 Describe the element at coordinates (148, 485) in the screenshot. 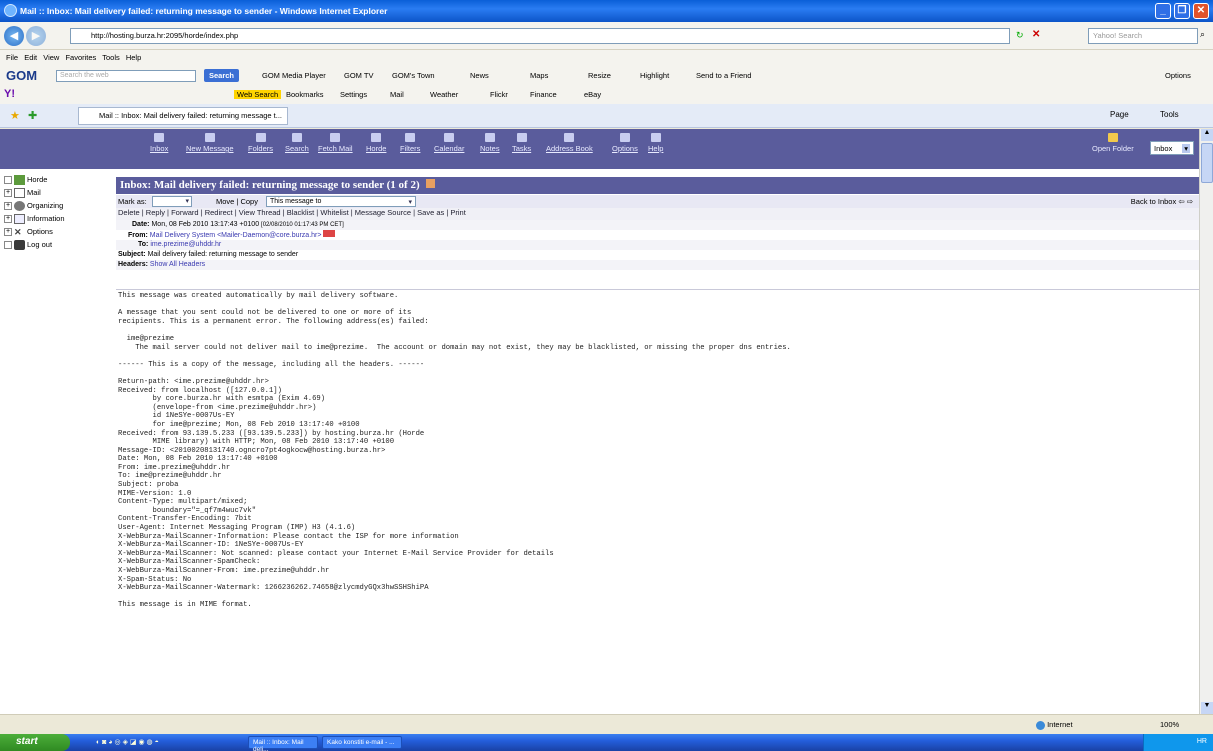

I see `body-line: Subject: proba` at that location.